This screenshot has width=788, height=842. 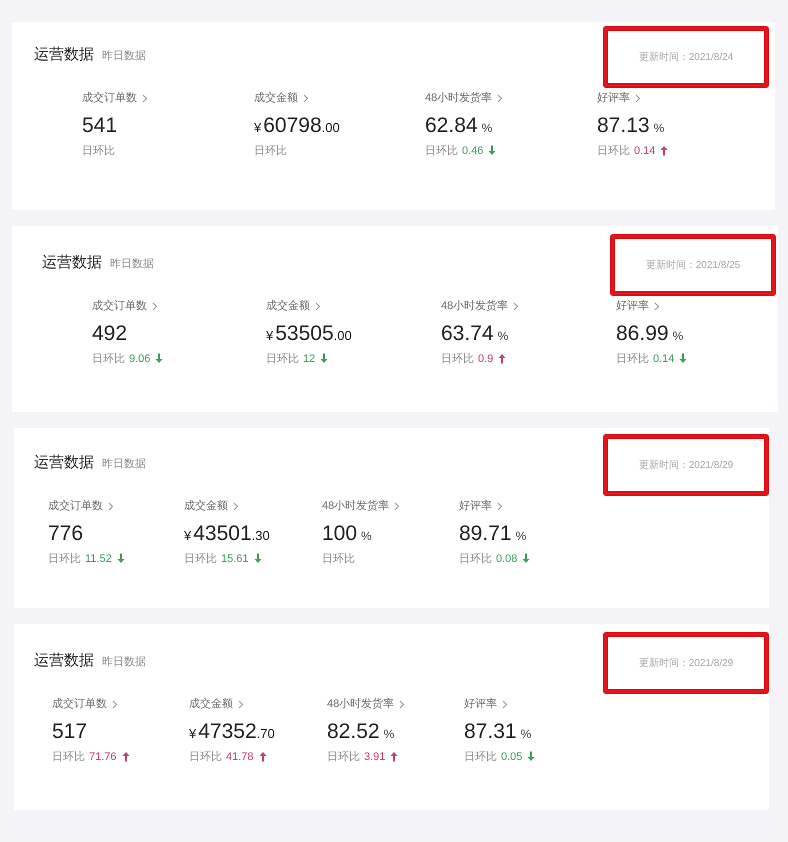 What do you see at coordinates (235, 559) in the screenshot?
I see `change-value: 15.61` at bounding box center [235, 559].